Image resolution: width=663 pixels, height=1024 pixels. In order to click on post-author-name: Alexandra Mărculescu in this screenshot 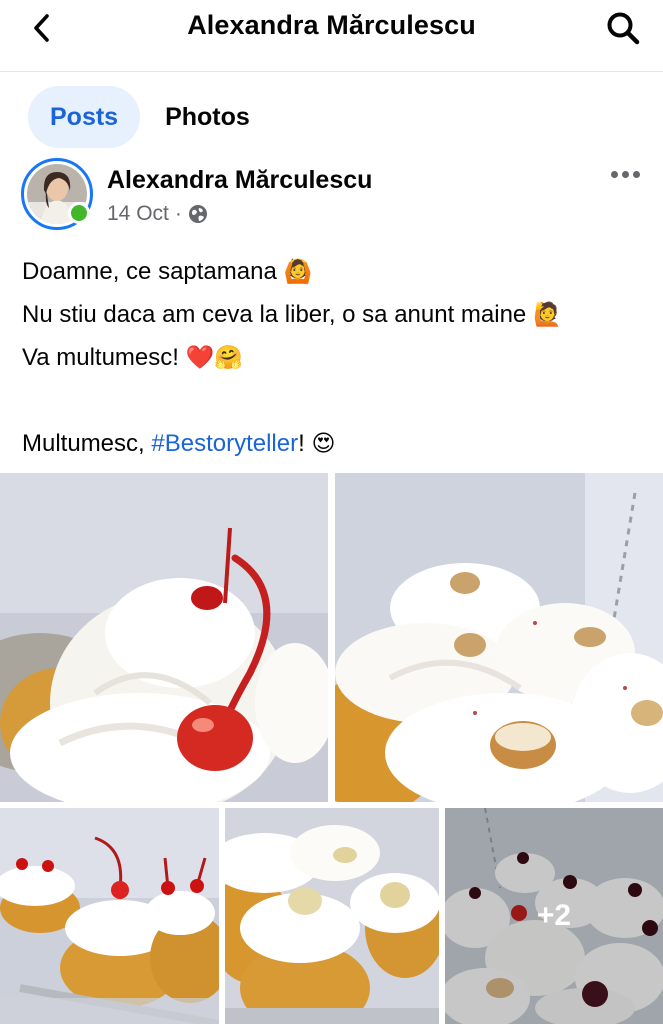, I will do `click(239, 180)`.